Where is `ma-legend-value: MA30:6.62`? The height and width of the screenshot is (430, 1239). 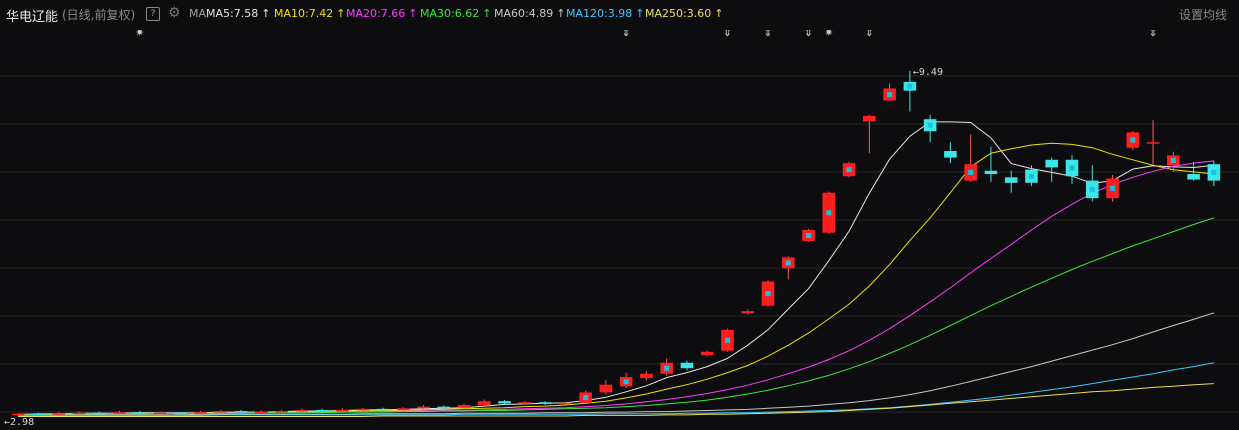
ma-legend-value: MA30:6.62 is located at coordinates (450, 13).